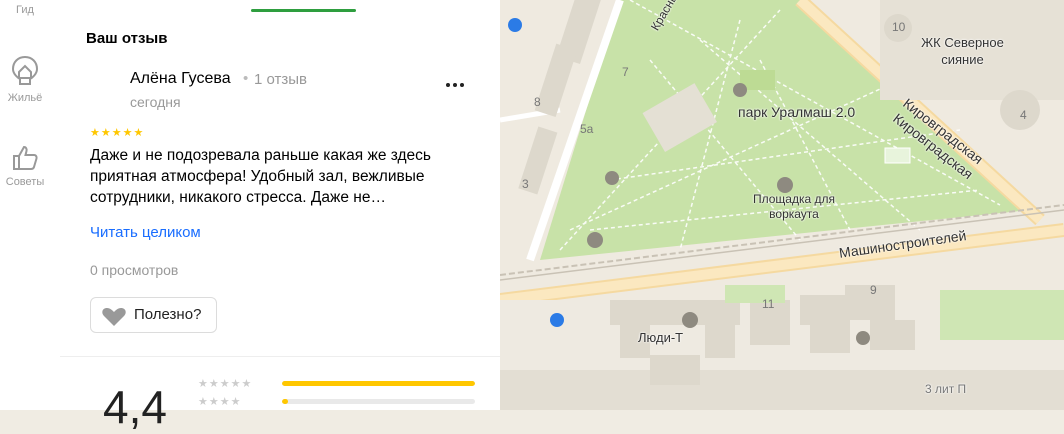 This screenshot has height=434, width=1064. Describe the element at coordinates (25, 157) in the screenshot. I see `thumb-up-icon` at that location.